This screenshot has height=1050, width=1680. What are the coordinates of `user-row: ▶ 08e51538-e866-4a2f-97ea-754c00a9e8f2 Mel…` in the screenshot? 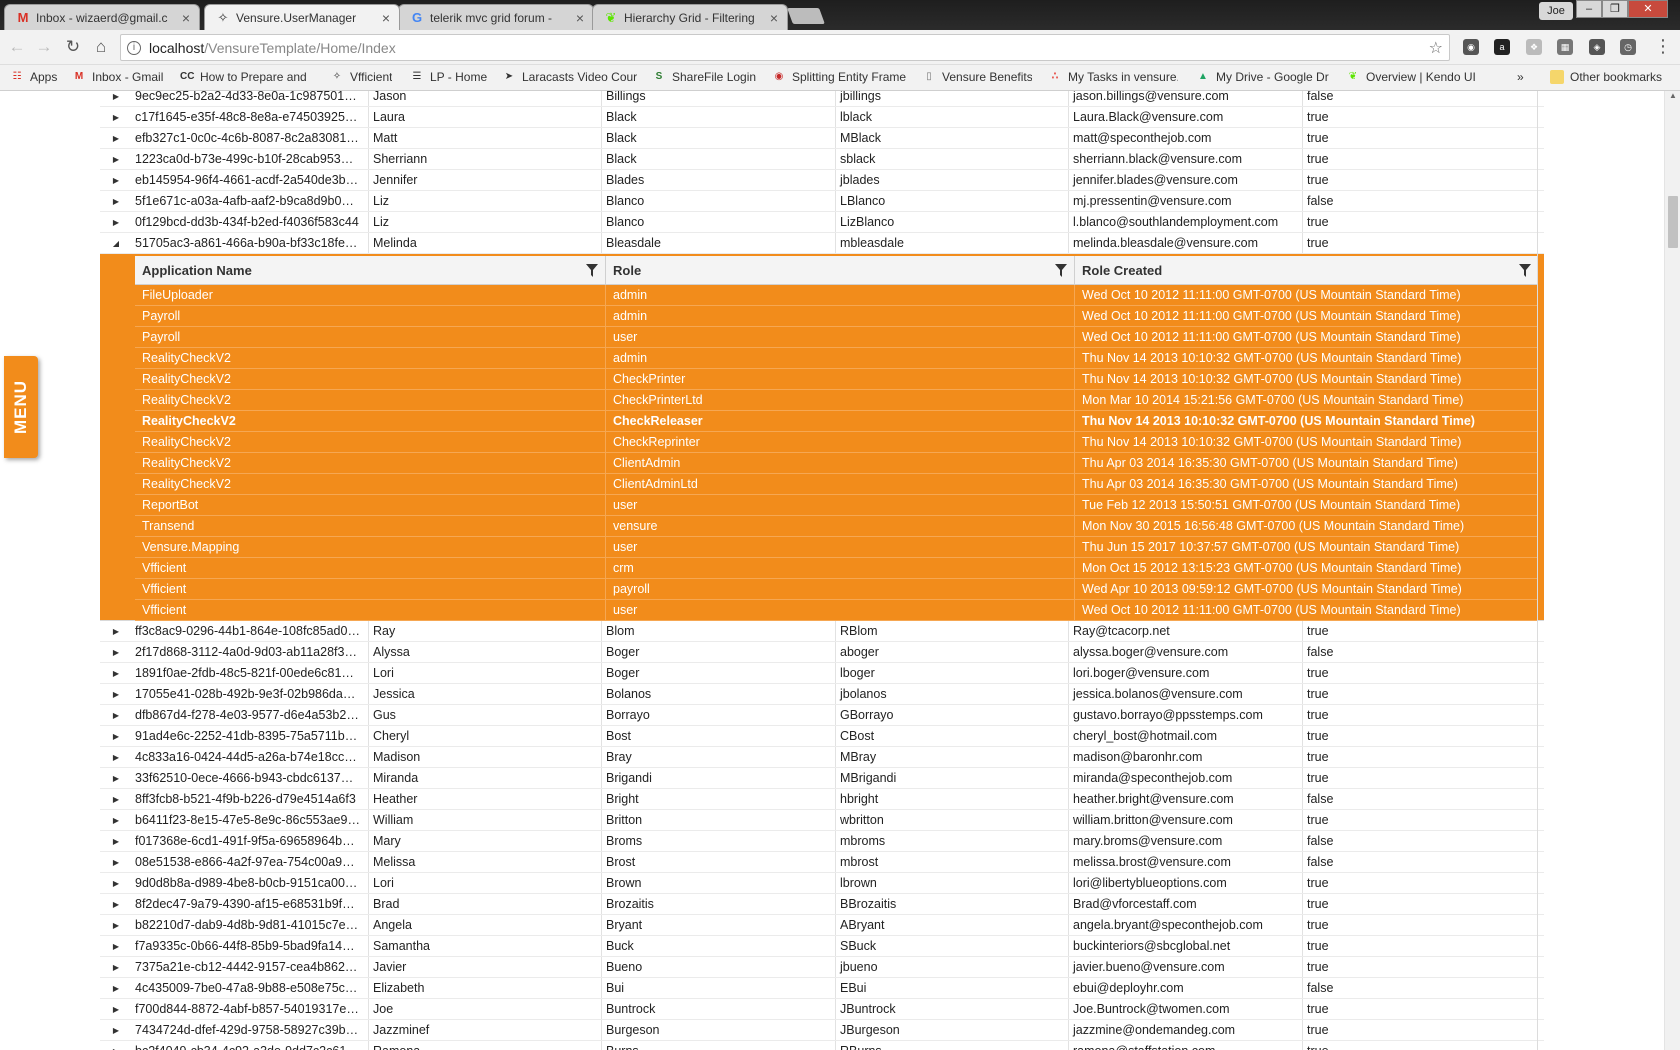 It's located at (822, 862).